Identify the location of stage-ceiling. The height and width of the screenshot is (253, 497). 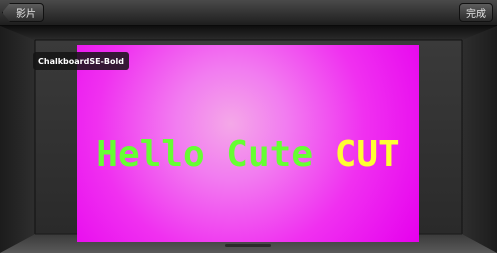
(248, 33).